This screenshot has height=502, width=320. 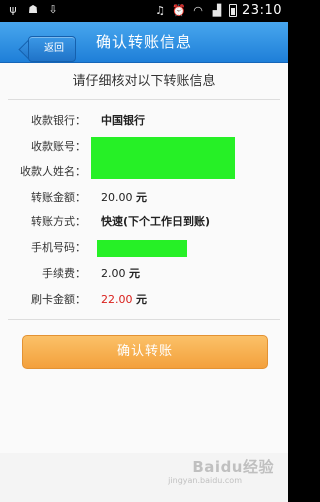 I want to click on account-label: 收款账号：, so click(x=58, y=146).